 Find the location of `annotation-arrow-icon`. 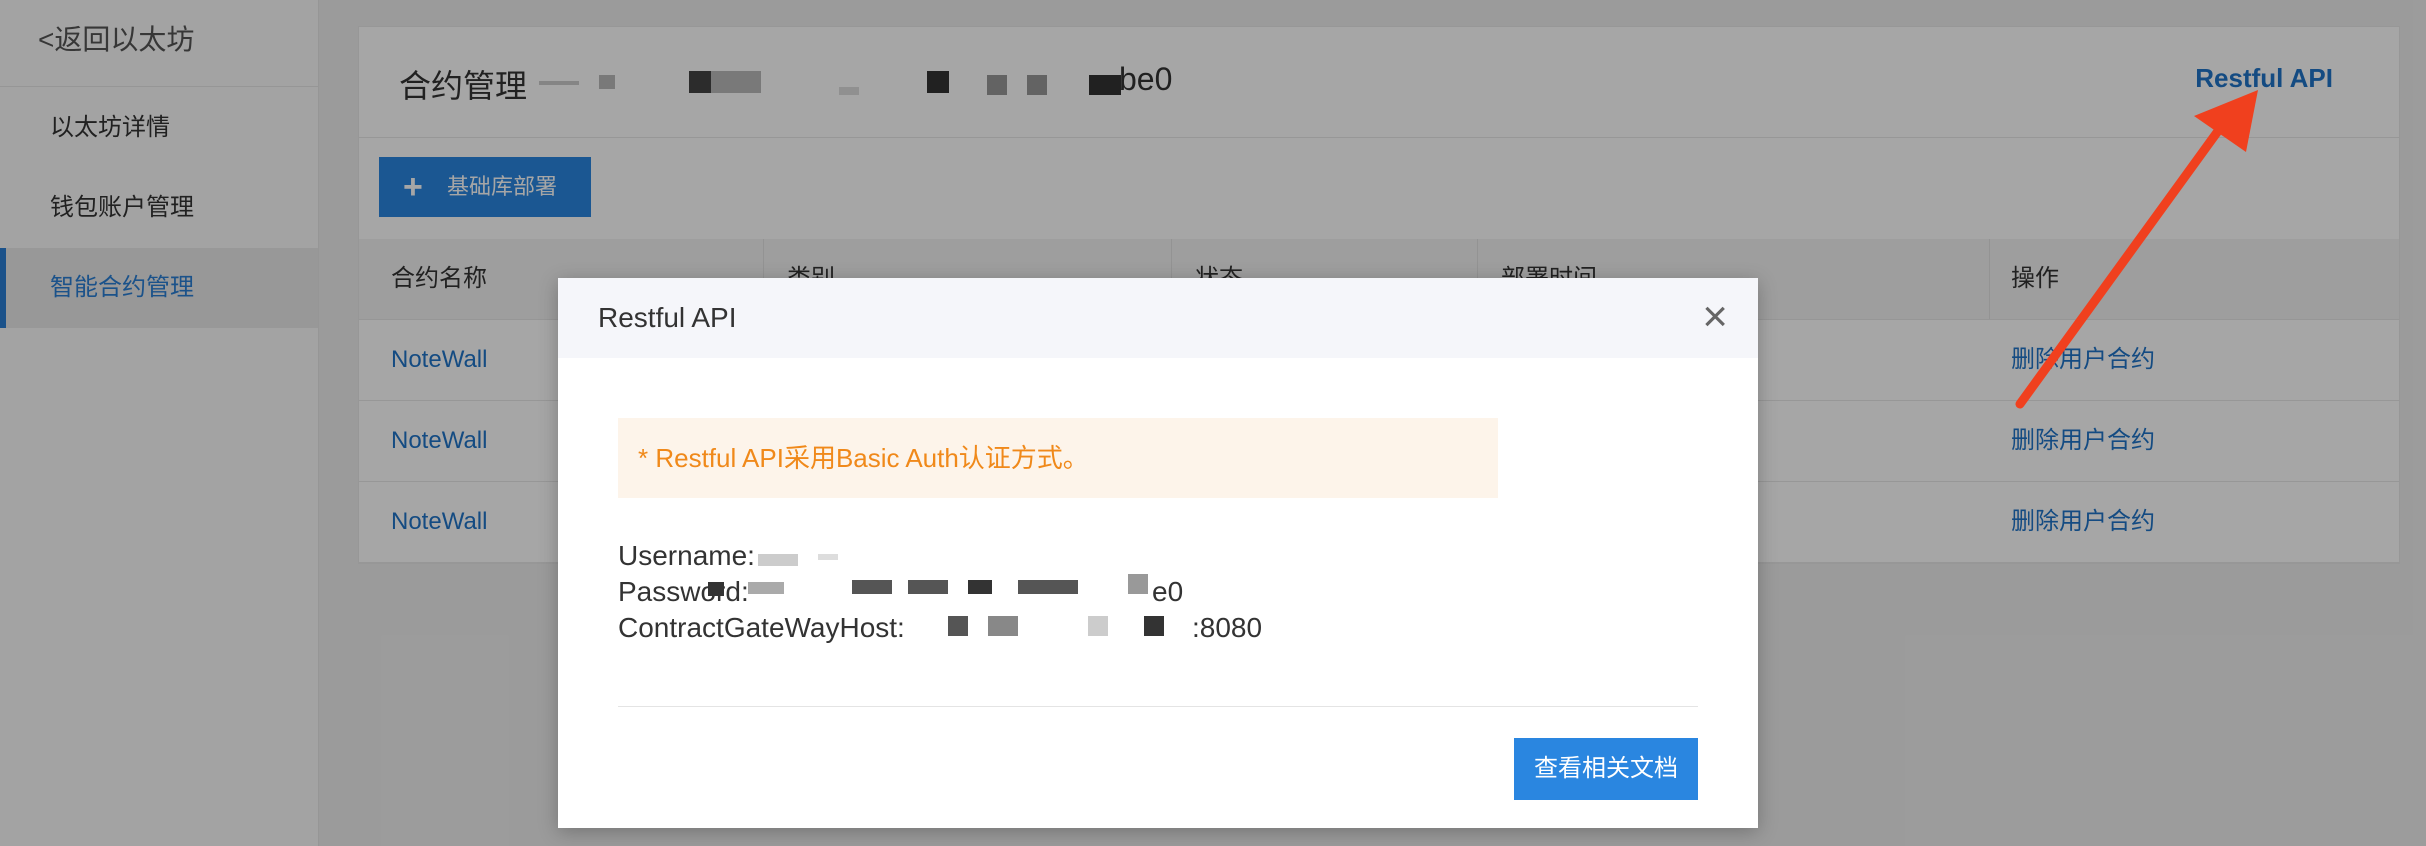

annotation-arrow-icon is located at coordinates (2136, 249).